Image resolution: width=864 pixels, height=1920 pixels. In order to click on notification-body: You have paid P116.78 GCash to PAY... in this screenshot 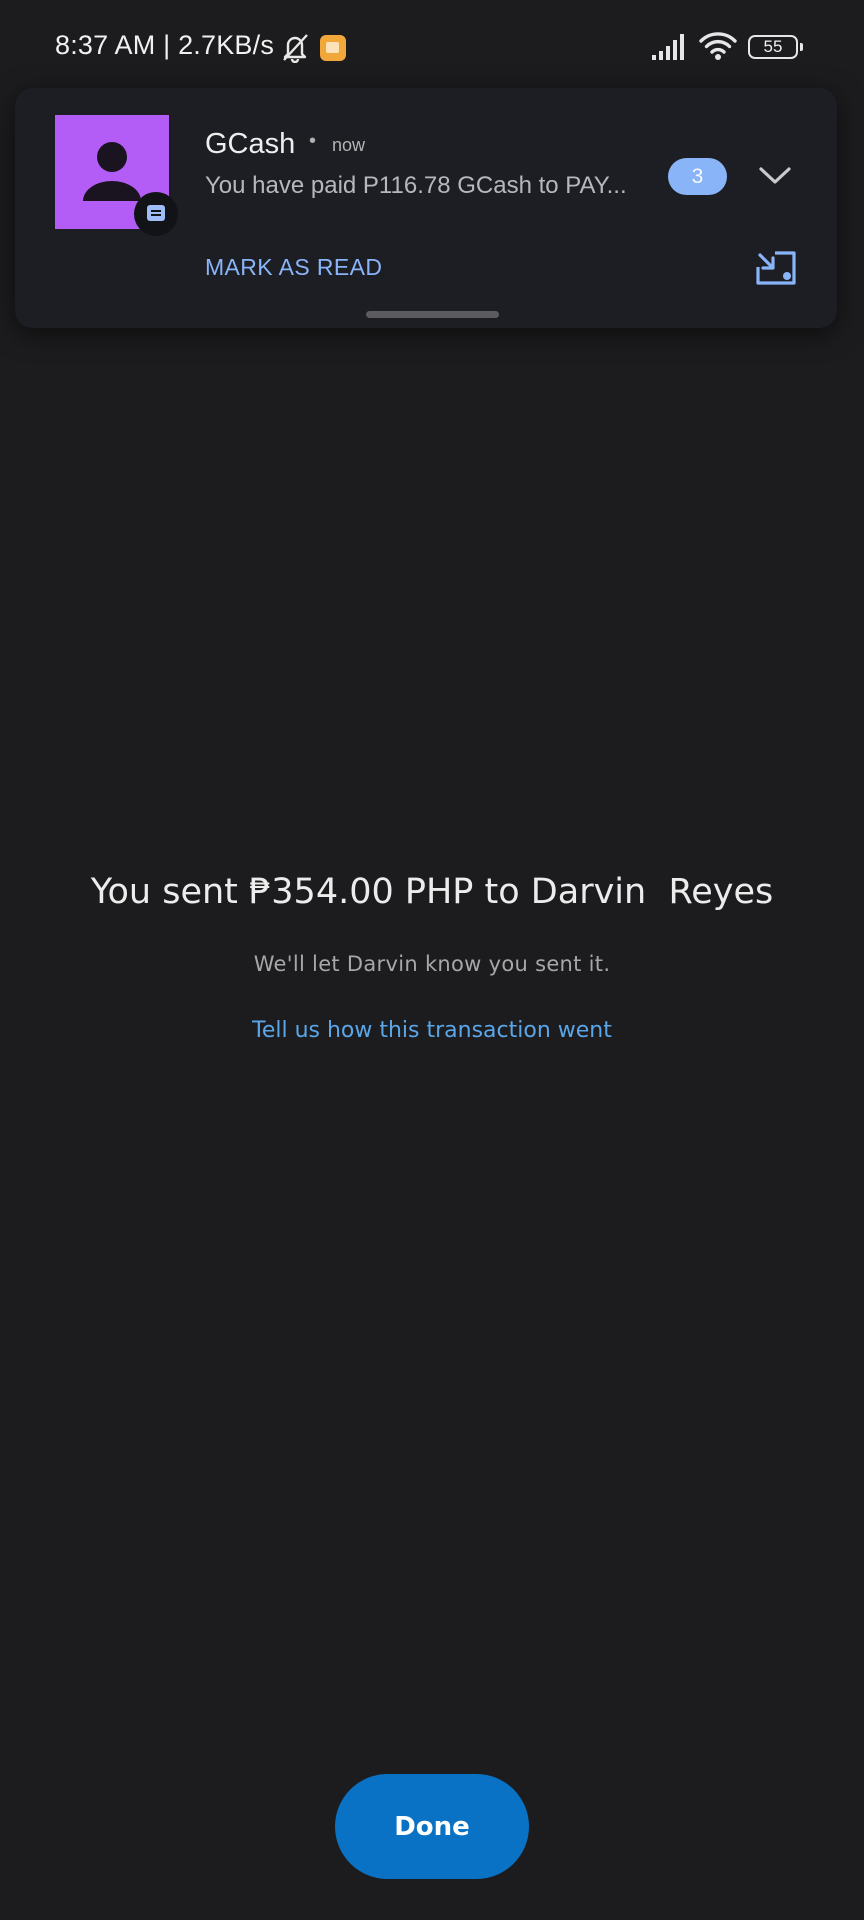, I will do `click(416, 185)`.